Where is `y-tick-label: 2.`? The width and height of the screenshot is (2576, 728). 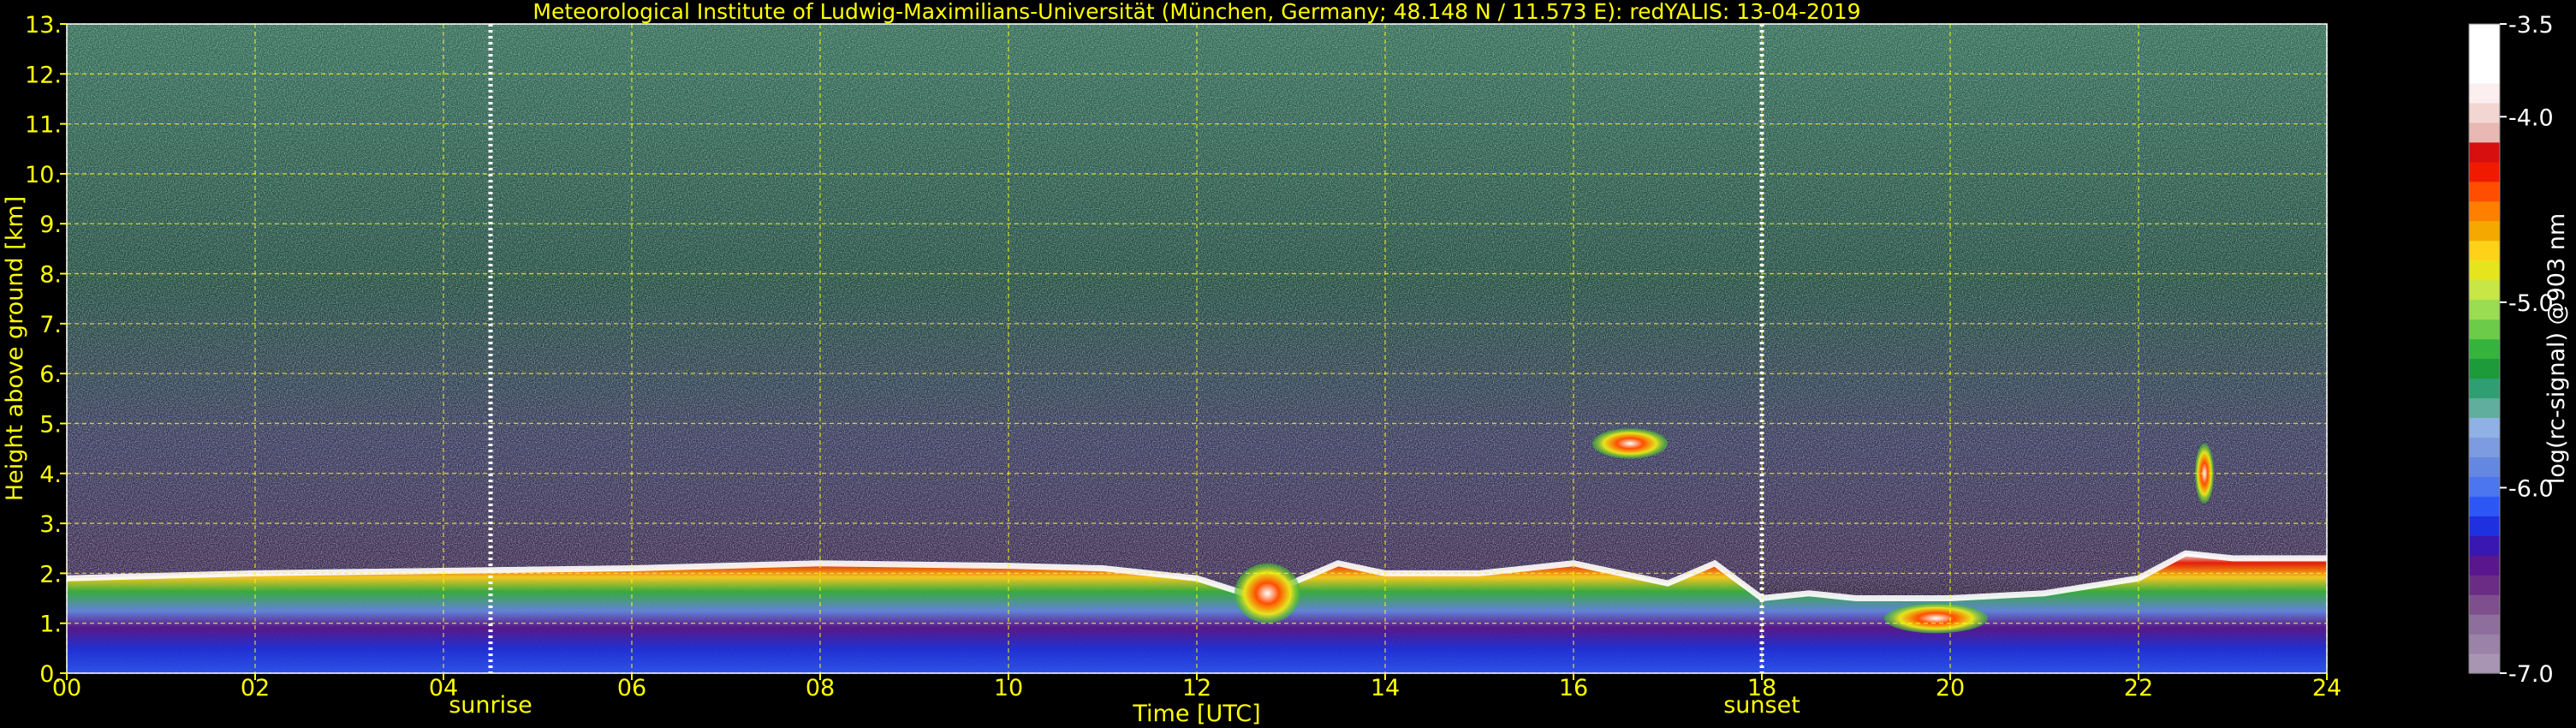
y-tick-label: 2. is located at coordinates (50, 574).